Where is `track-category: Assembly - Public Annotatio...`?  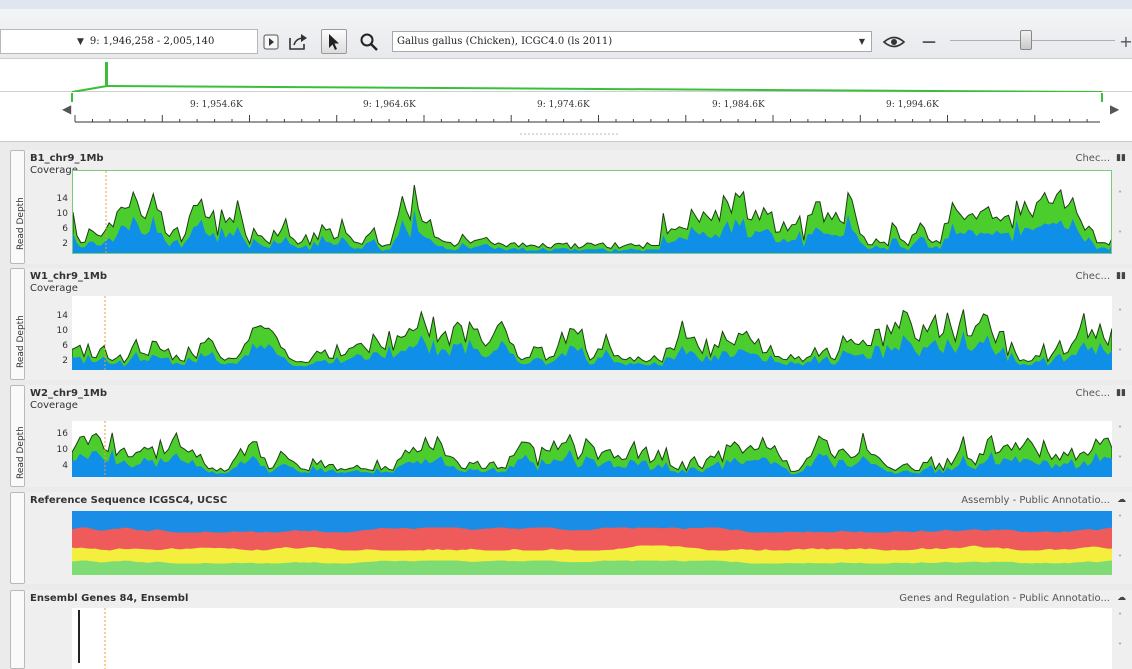
track-category: Assembly - Public Annotatio... is located at coordinates (1035, 500).